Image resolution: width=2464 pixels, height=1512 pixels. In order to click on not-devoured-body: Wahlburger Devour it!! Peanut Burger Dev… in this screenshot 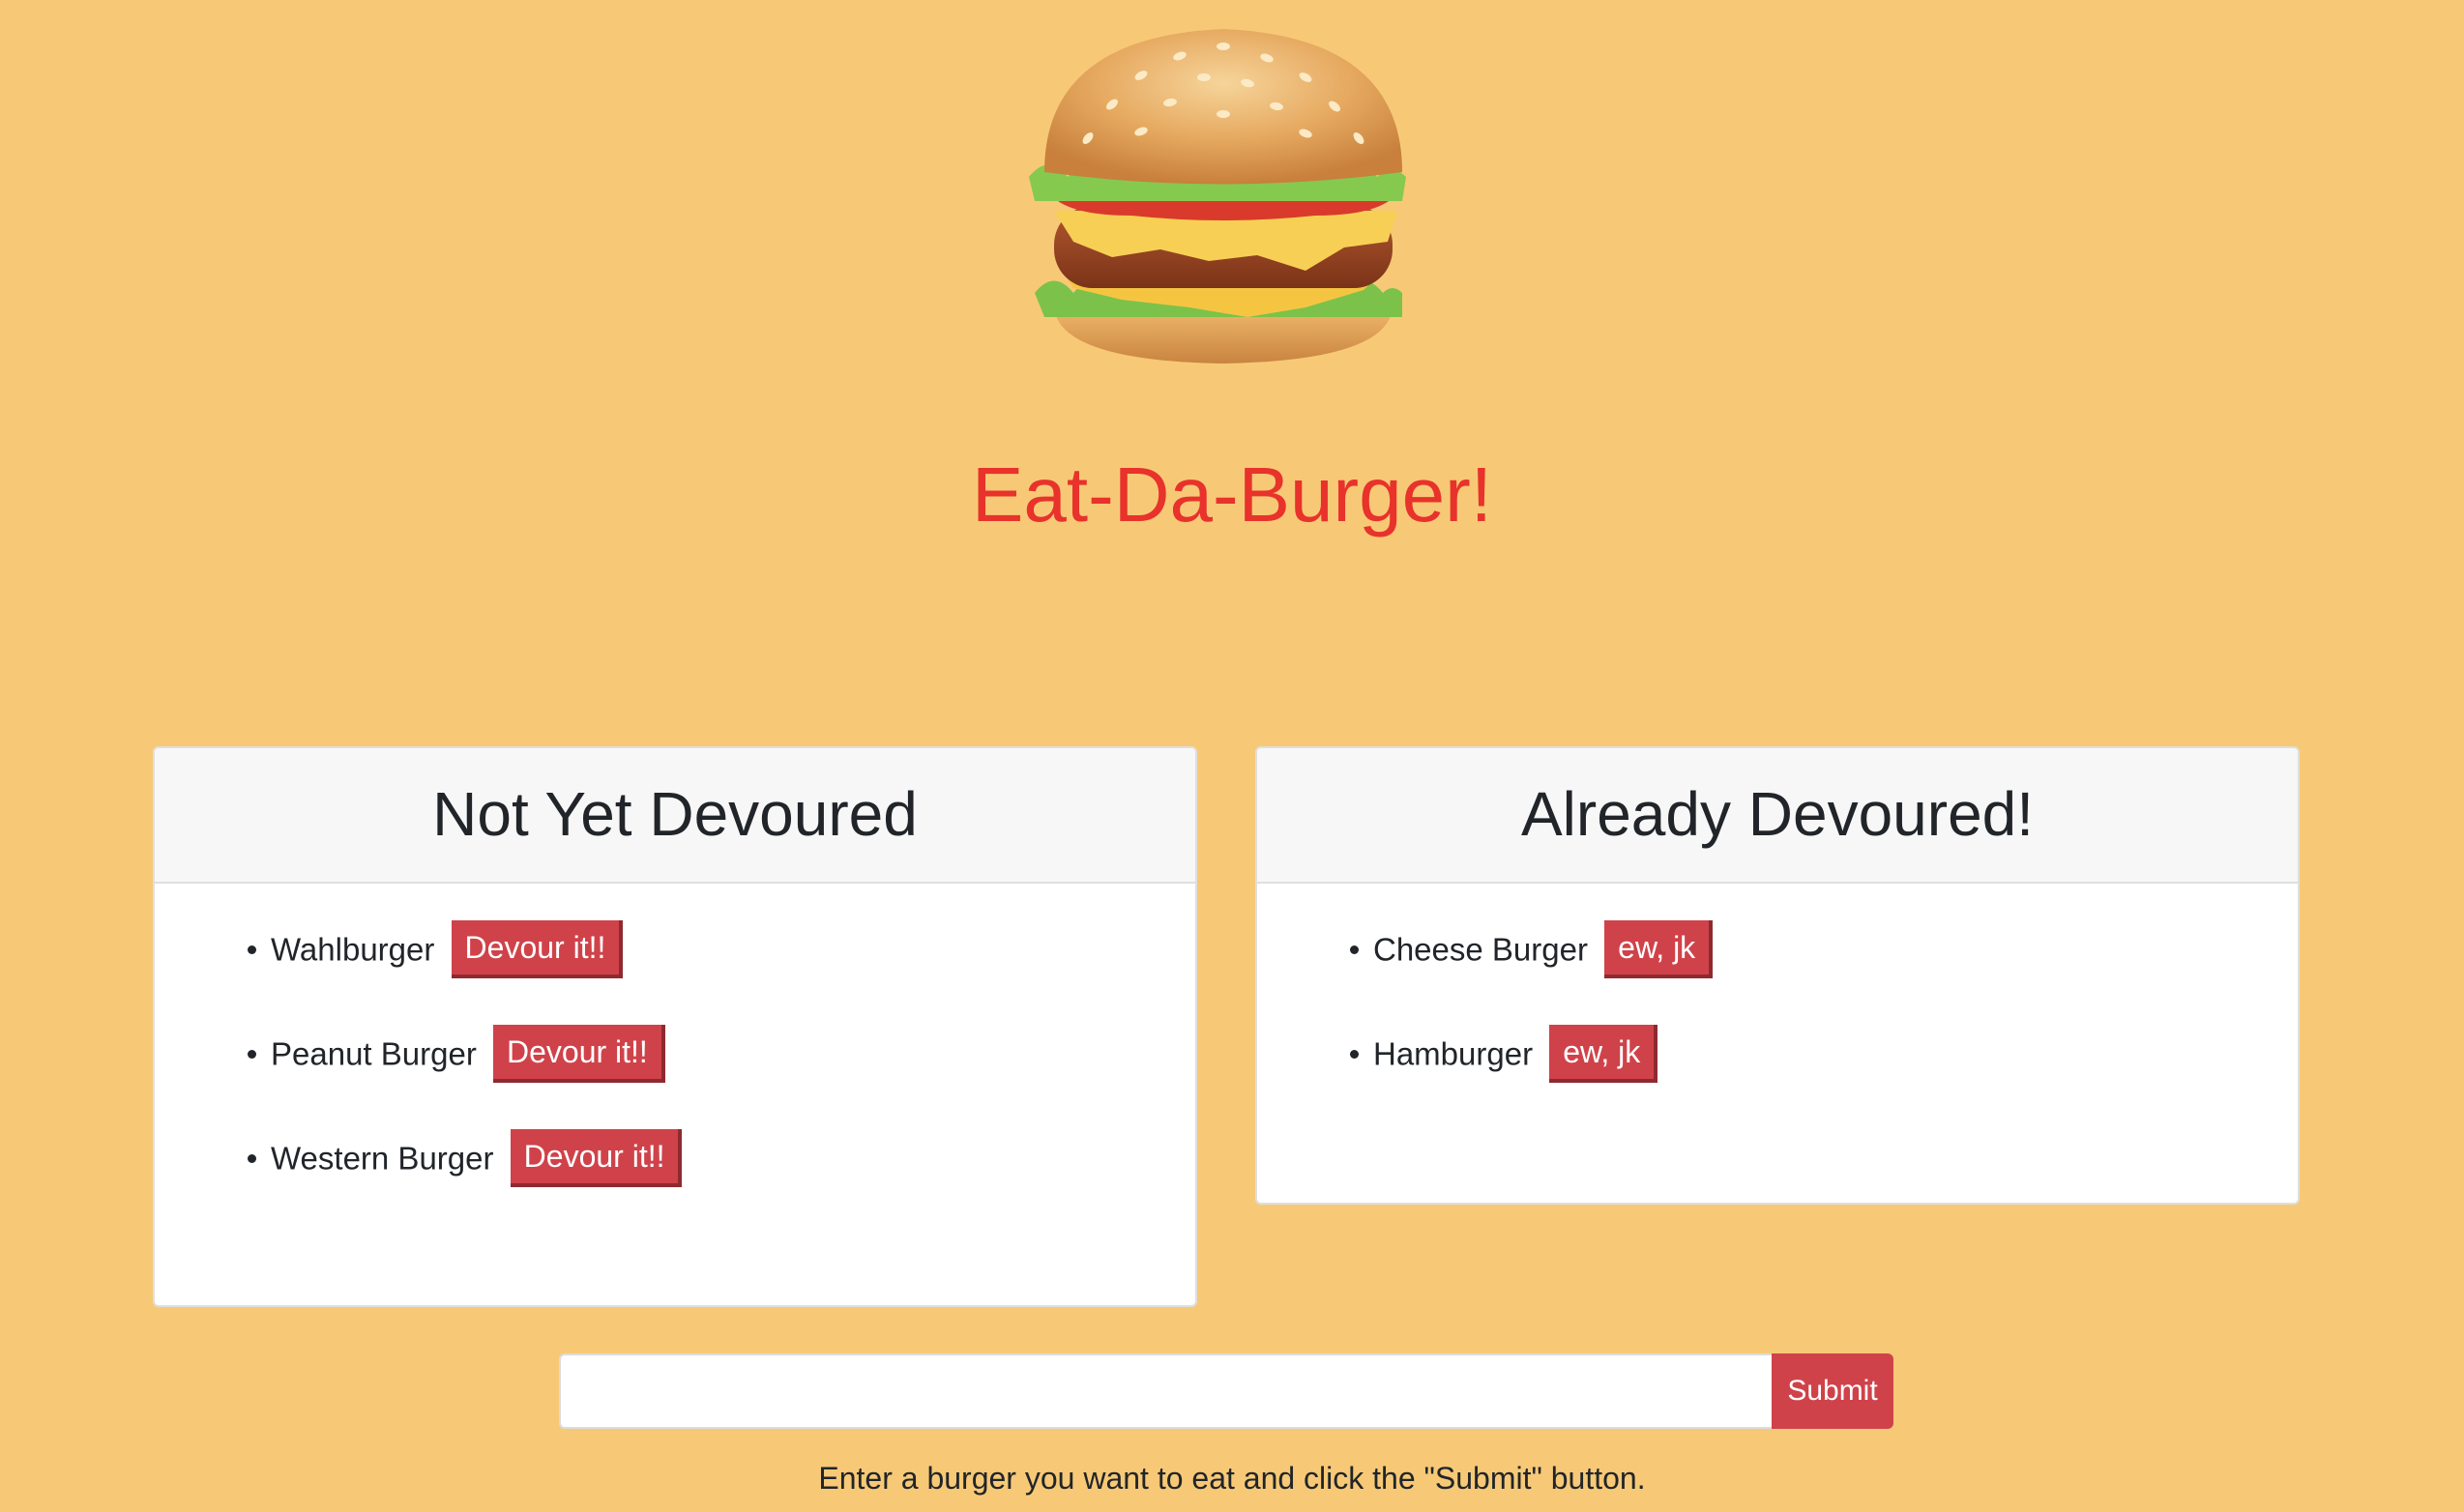, I will do `click(675, 1036)`.